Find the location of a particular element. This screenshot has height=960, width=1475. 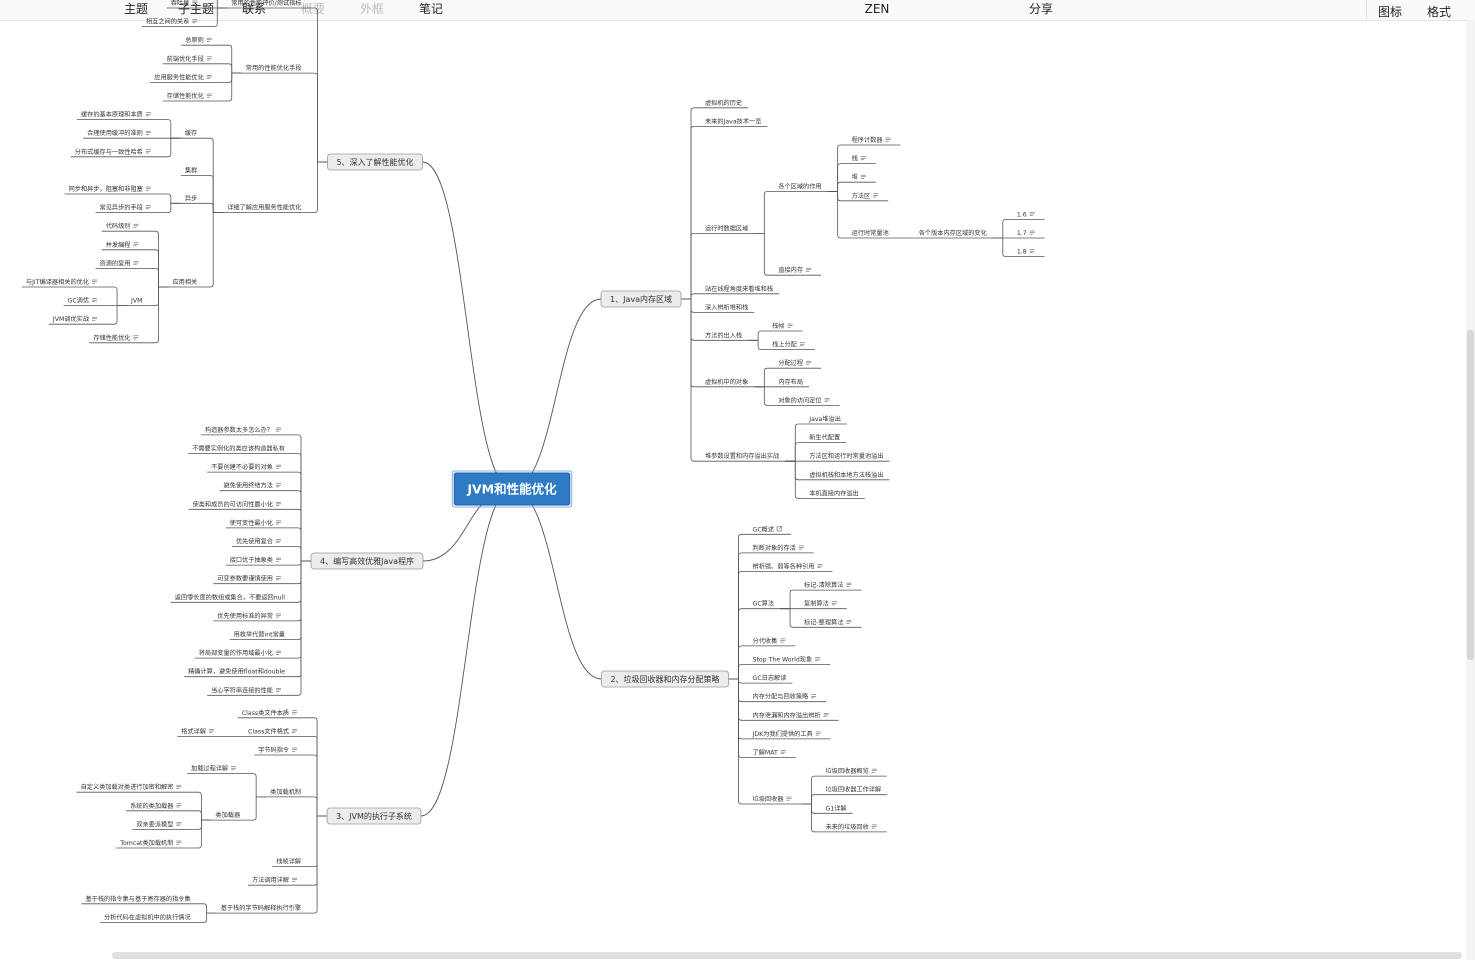

topic-node: 分配过程 is located at coordinates (798, 364).